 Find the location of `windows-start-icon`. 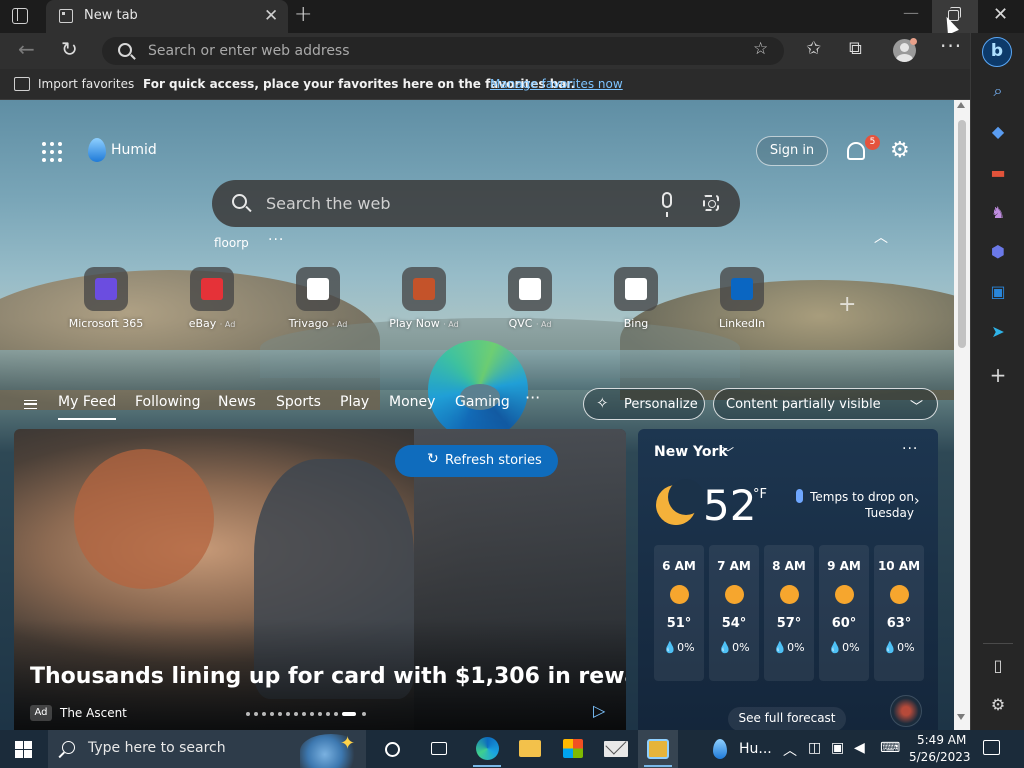

windows-start-icon is located at coordinates (23, 749).